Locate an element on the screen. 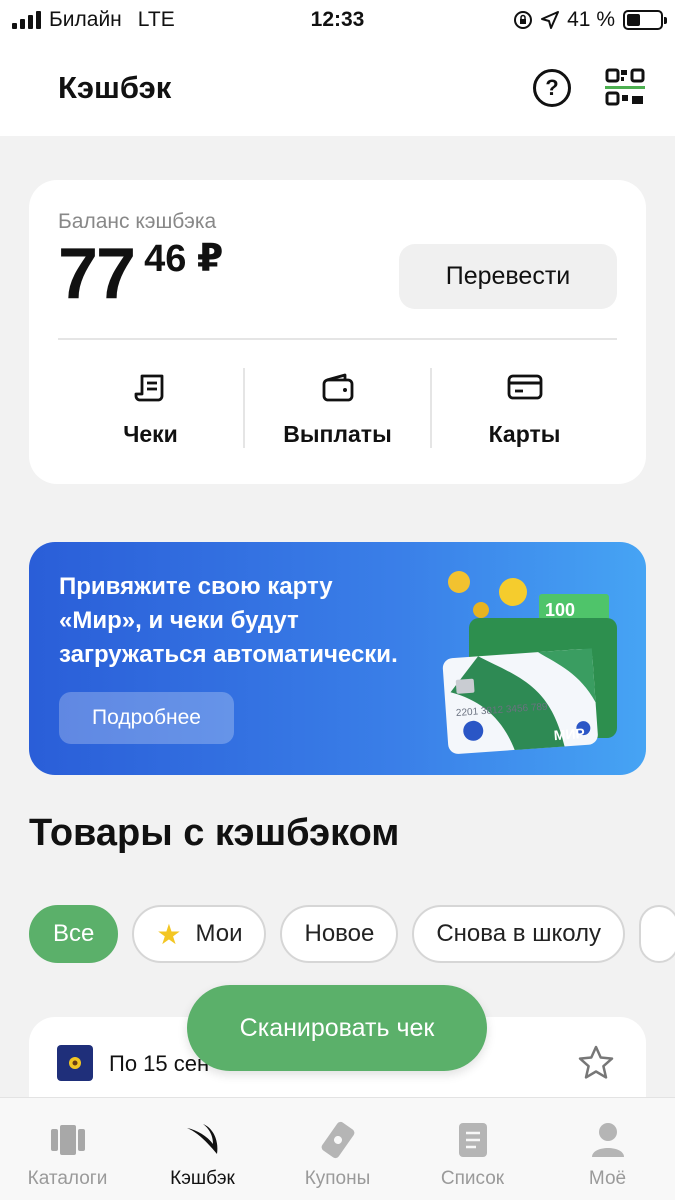  catalog-icon is located at coordinates (68, 1140).